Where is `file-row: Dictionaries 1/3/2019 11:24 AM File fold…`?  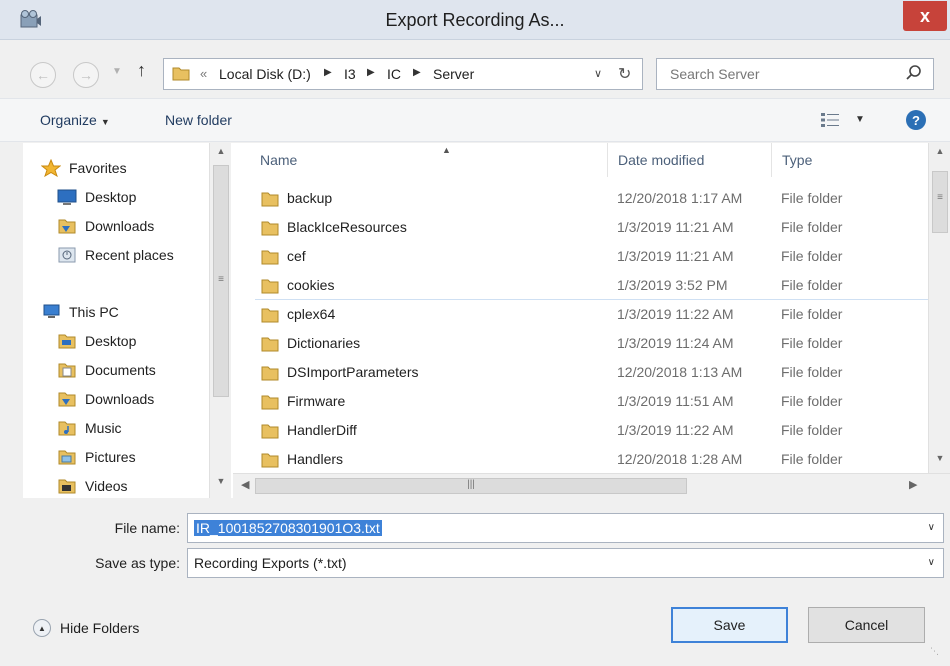 file-row: Dictionaries 1/3/2019 11:24 AM File fold… is located at coordinates (580, 343).